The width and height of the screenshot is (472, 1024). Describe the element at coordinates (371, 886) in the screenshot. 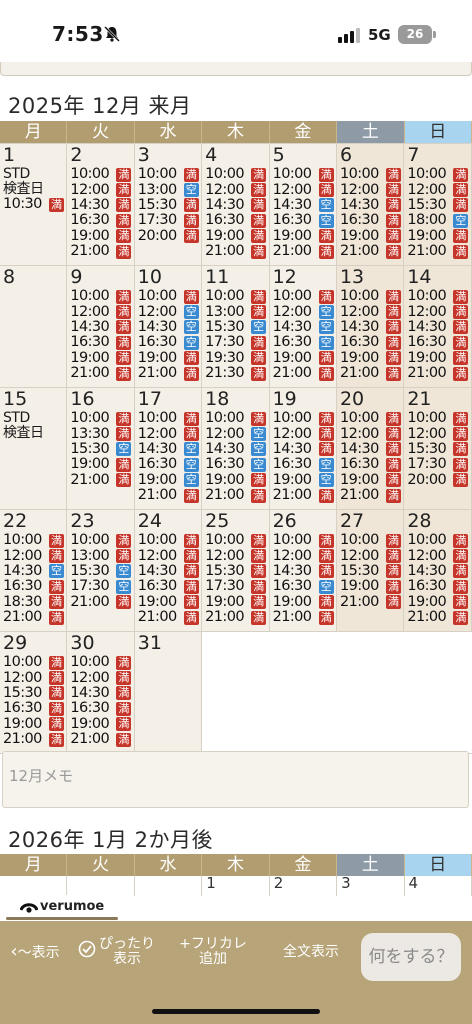

I see `next-day-cell: 3` at that location.